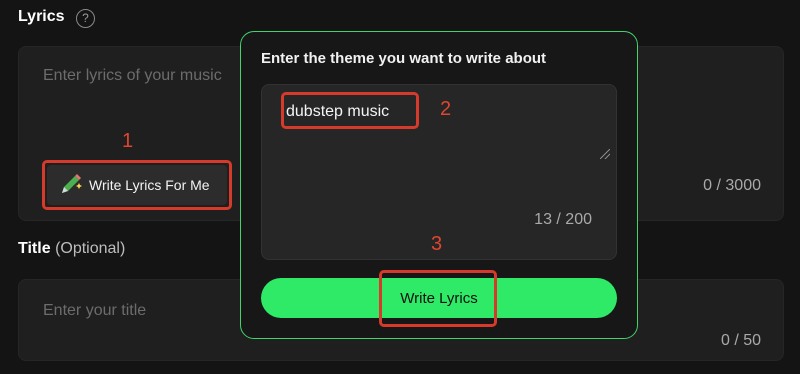 This screenshot has height=374, width=800. Describe the element at coordinates (41, 16) in the screenshot. I see `lyrics-label: Lyrics` at that location.